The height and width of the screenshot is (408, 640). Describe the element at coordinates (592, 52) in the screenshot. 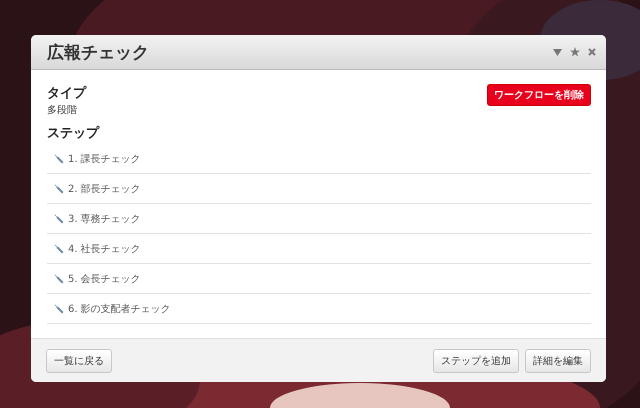

I see `close-icon` at that location.